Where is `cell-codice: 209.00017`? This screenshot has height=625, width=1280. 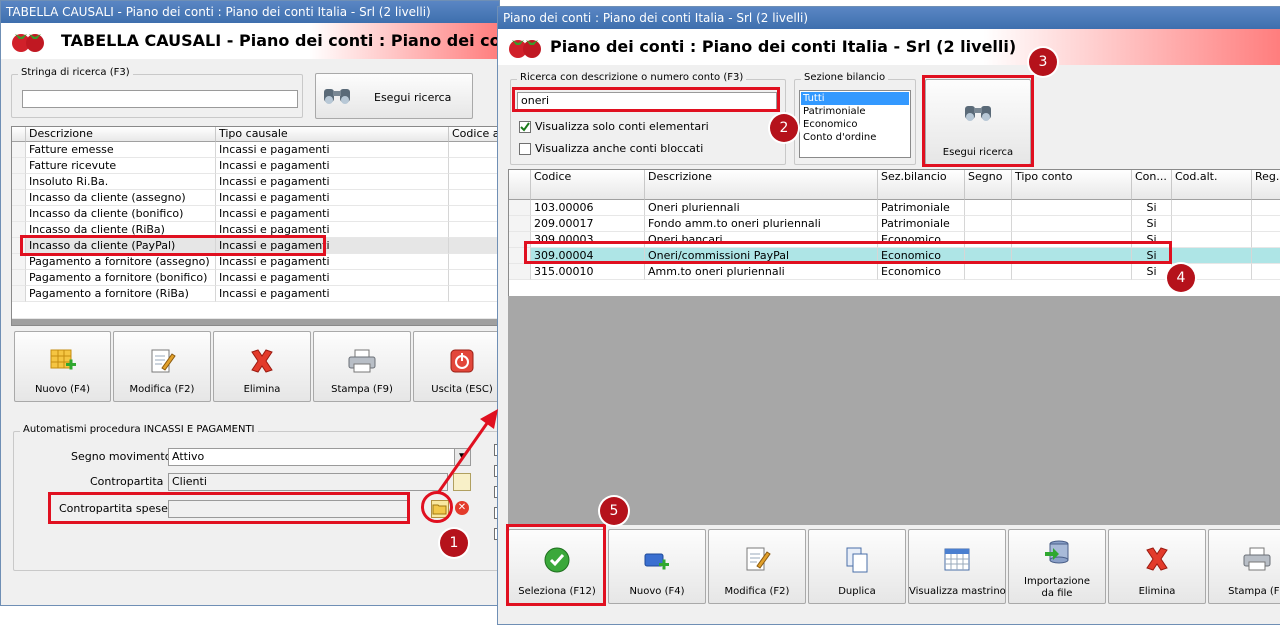
cell-codice: 209.00017 is located at coordinates (588, 224).